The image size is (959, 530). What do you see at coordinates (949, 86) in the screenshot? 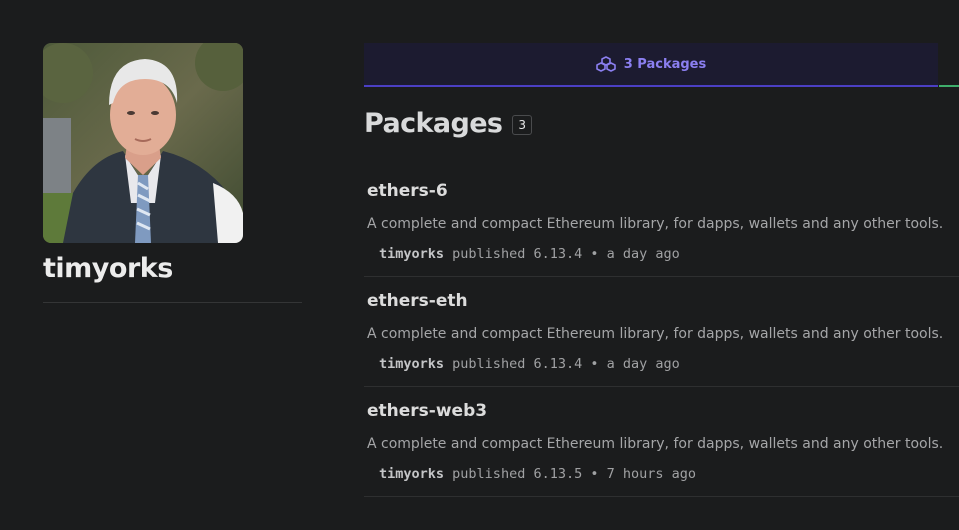
I see `tab-accent-line` at bounding box center [949, 86].